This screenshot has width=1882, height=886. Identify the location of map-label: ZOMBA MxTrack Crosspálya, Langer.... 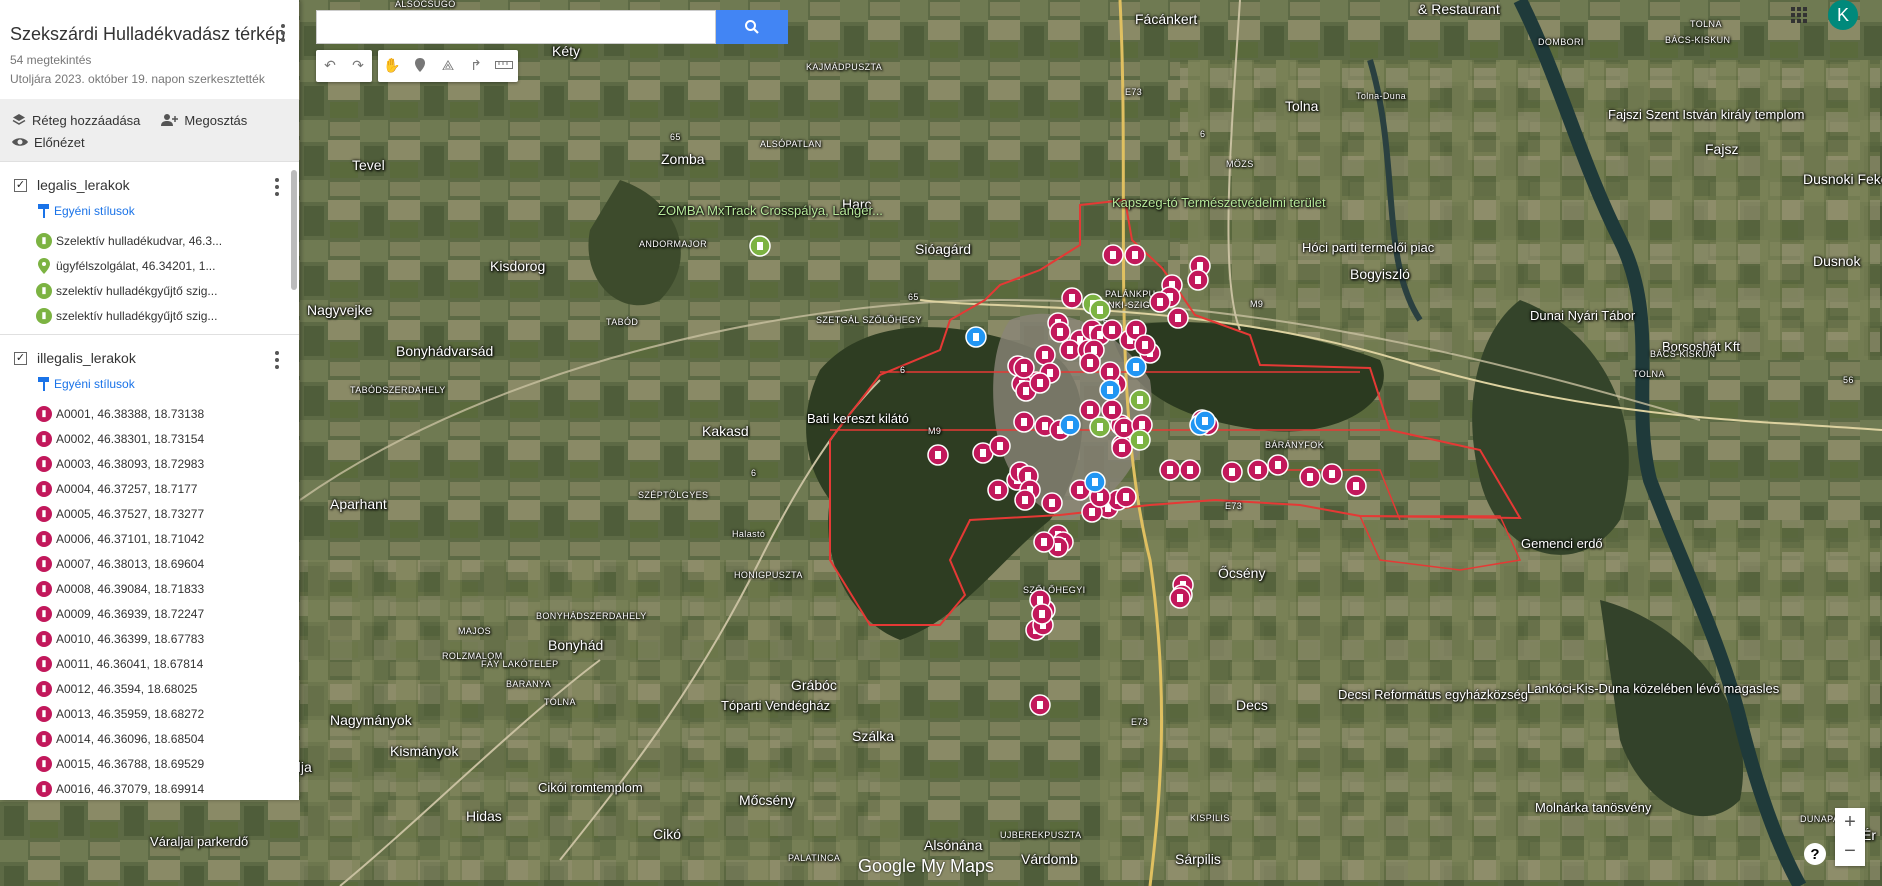
(770, 210).